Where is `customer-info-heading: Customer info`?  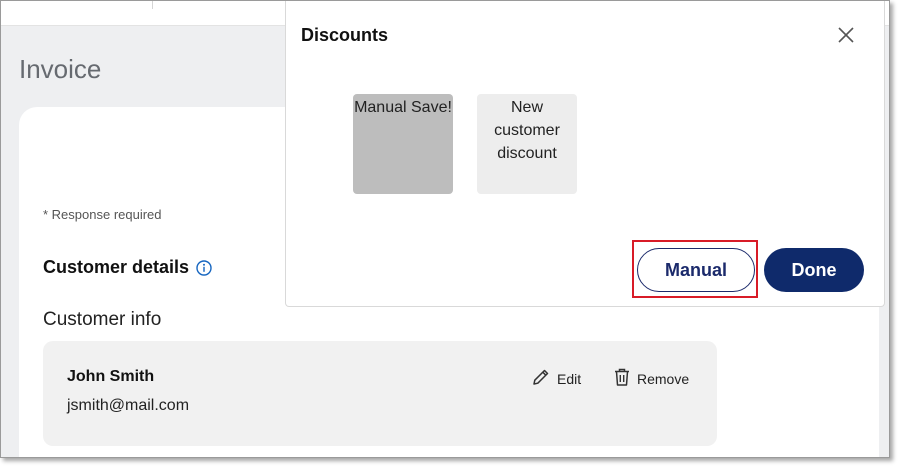 customer-info-heading: Customer info is located at coordinates (102, 319).